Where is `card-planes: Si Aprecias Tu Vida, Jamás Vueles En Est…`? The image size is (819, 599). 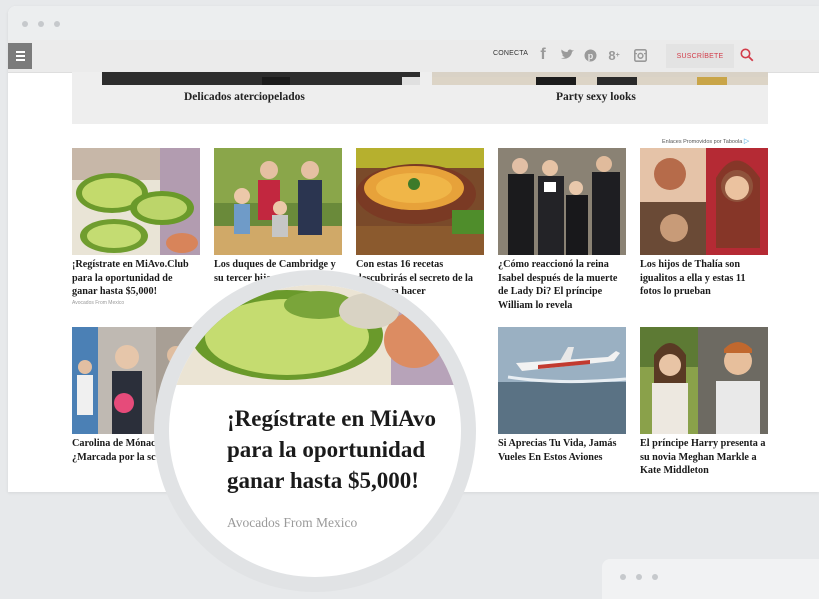 card-planes: Si Aprecias Tu Vida, Jamás Vueles En Est… is located at coordinates (562, 395).